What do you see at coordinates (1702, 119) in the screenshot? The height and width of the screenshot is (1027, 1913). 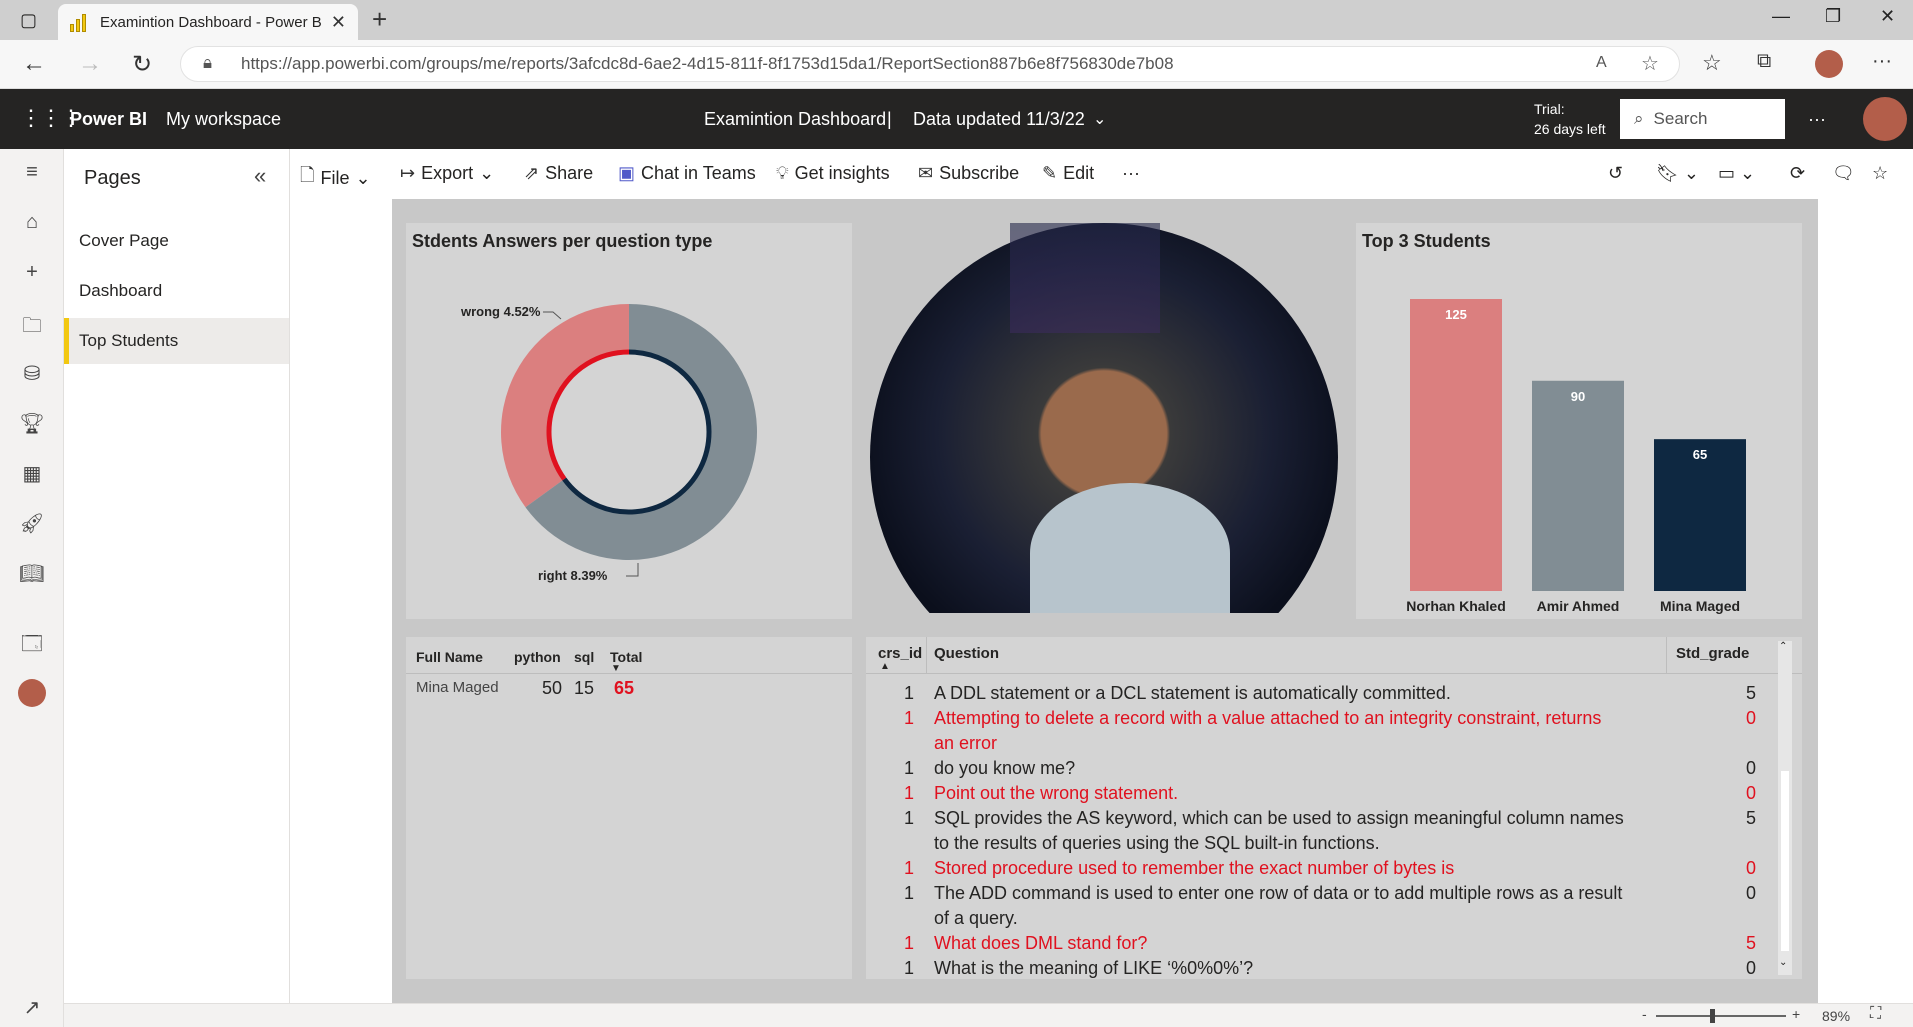 I see `search-input: ⌕ Search` at bounding box center [1702, 119].